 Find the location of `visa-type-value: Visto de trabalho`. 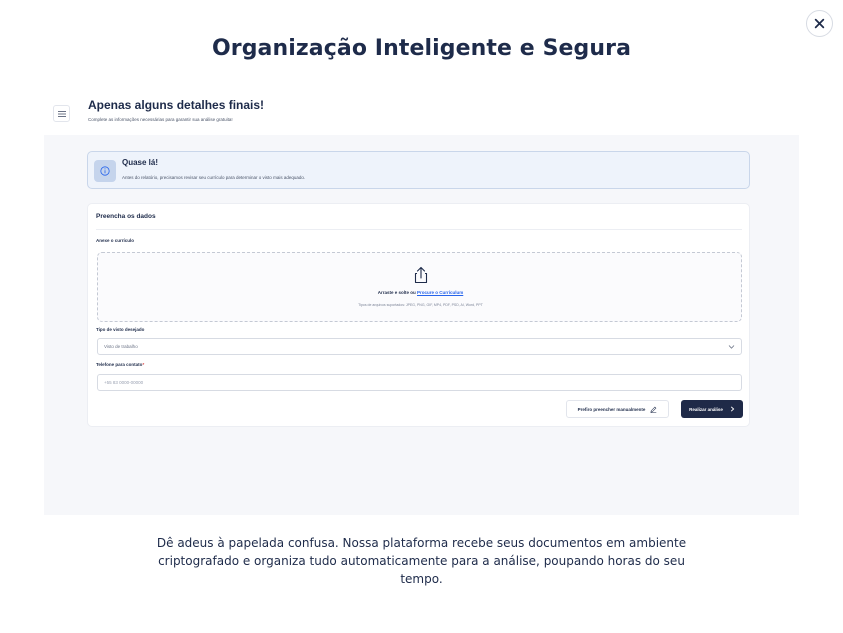

visa-type-value: Visto de trabalho is located at coordinates (121, 346).